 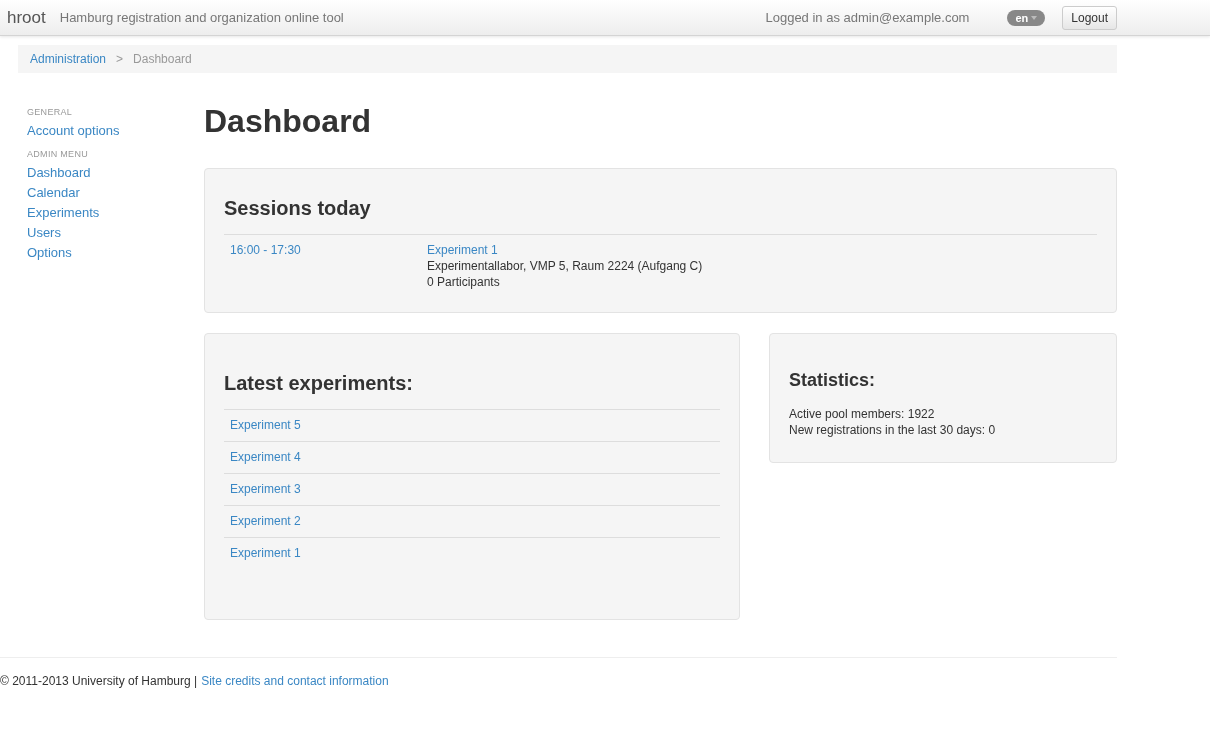 What do you see at coordinates (893, 430) in the screenshot?
I see `statistic-text: New registrations in the last 30 days: 0` at bounding box center [893, 430].